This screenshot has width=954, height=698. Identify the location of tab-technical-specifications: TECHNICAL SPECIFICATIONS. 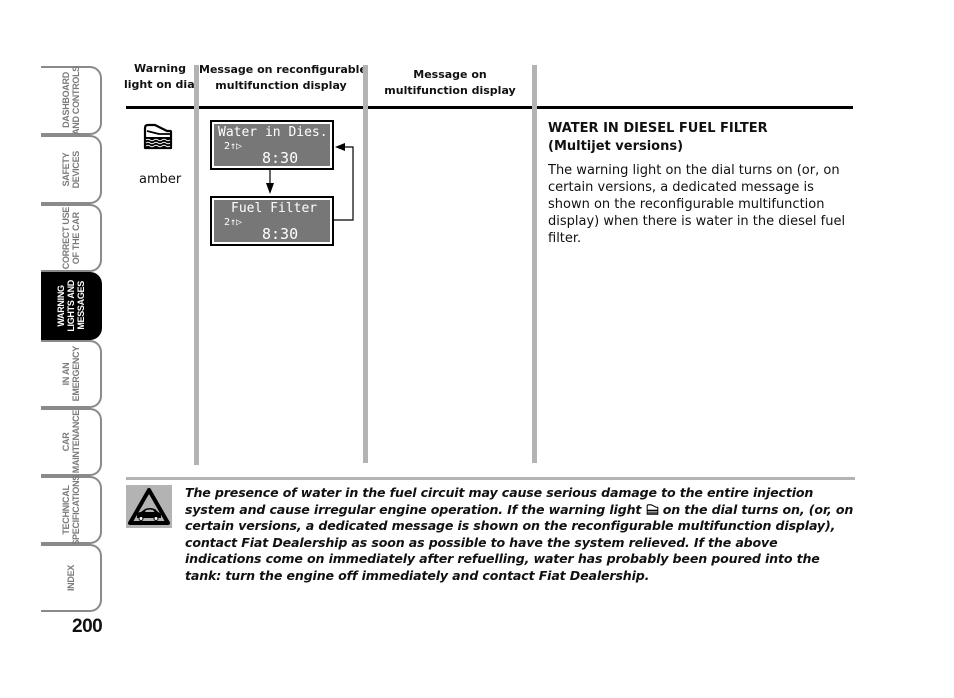
(71, 510).